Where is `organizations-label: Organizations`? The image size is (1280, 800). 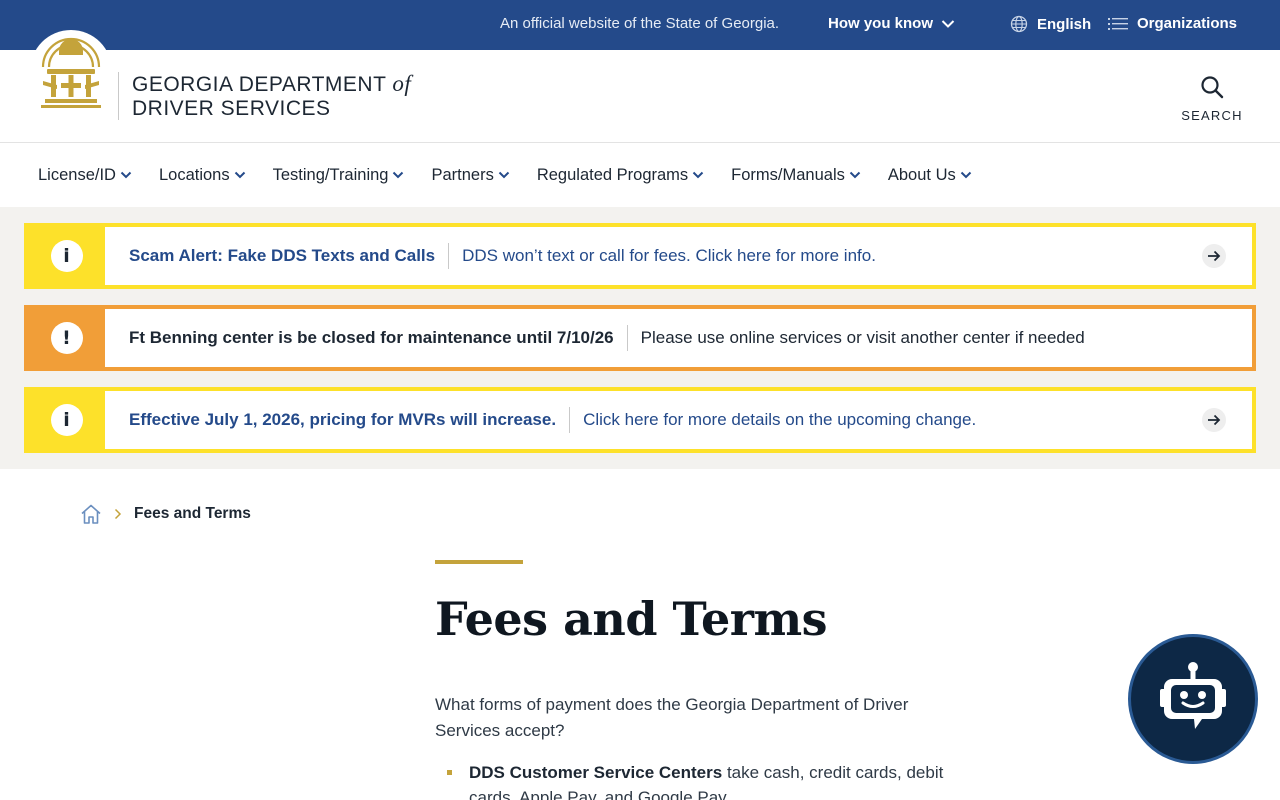 organizations-label: Organizations is located at coordinates (1187, 23).